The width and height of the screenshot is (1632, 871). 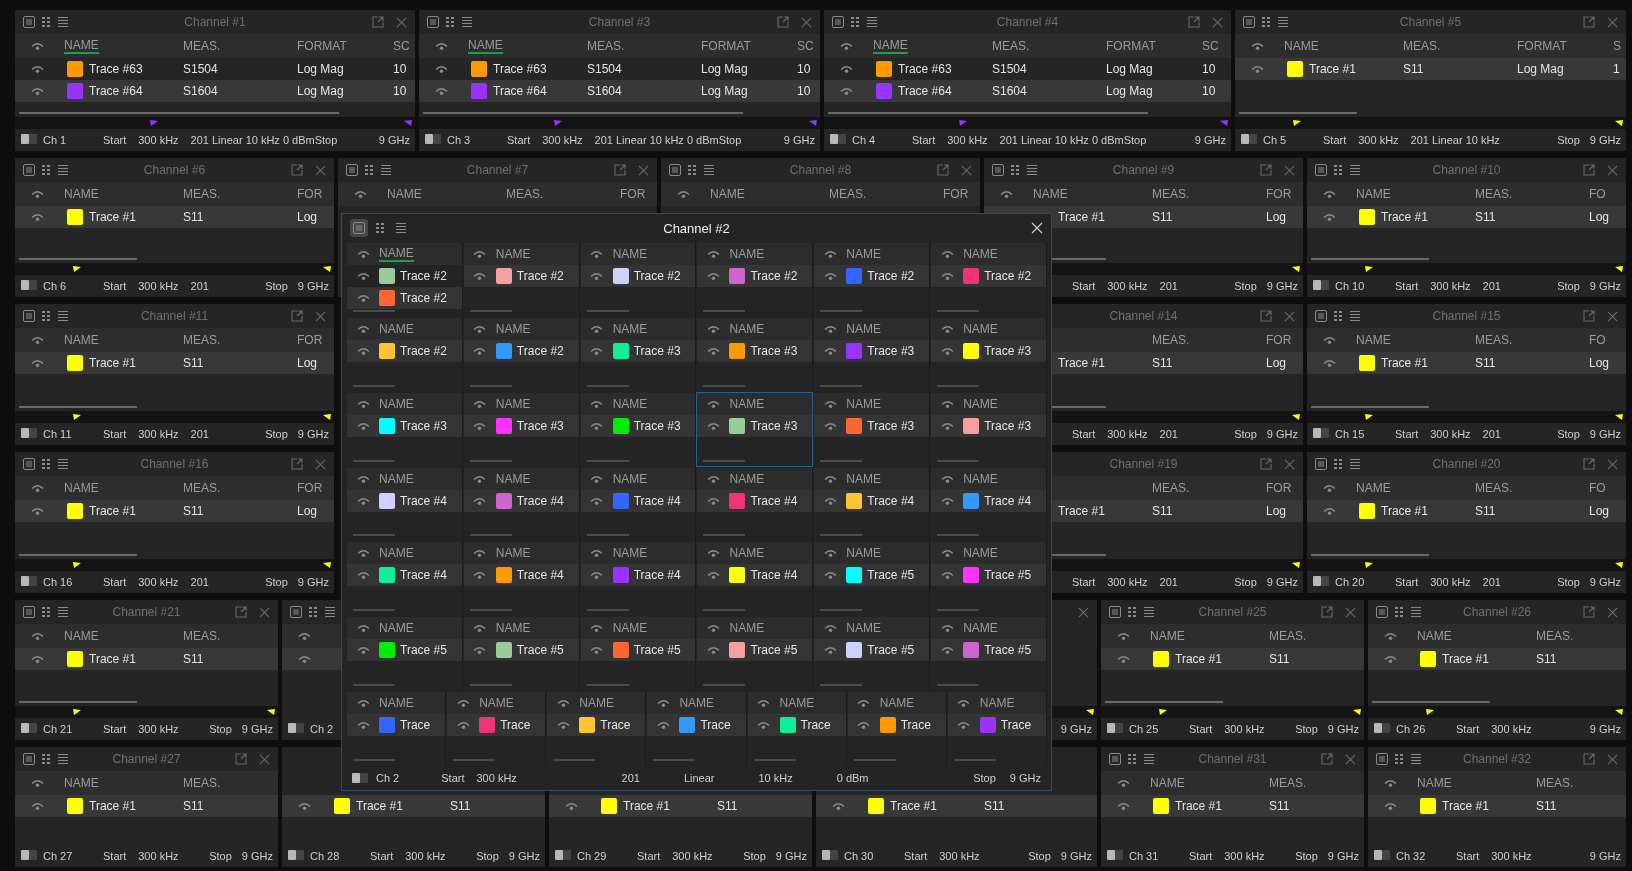 I want to click on trace-row: Trace #1 S11, so click(x=1497, y=806).